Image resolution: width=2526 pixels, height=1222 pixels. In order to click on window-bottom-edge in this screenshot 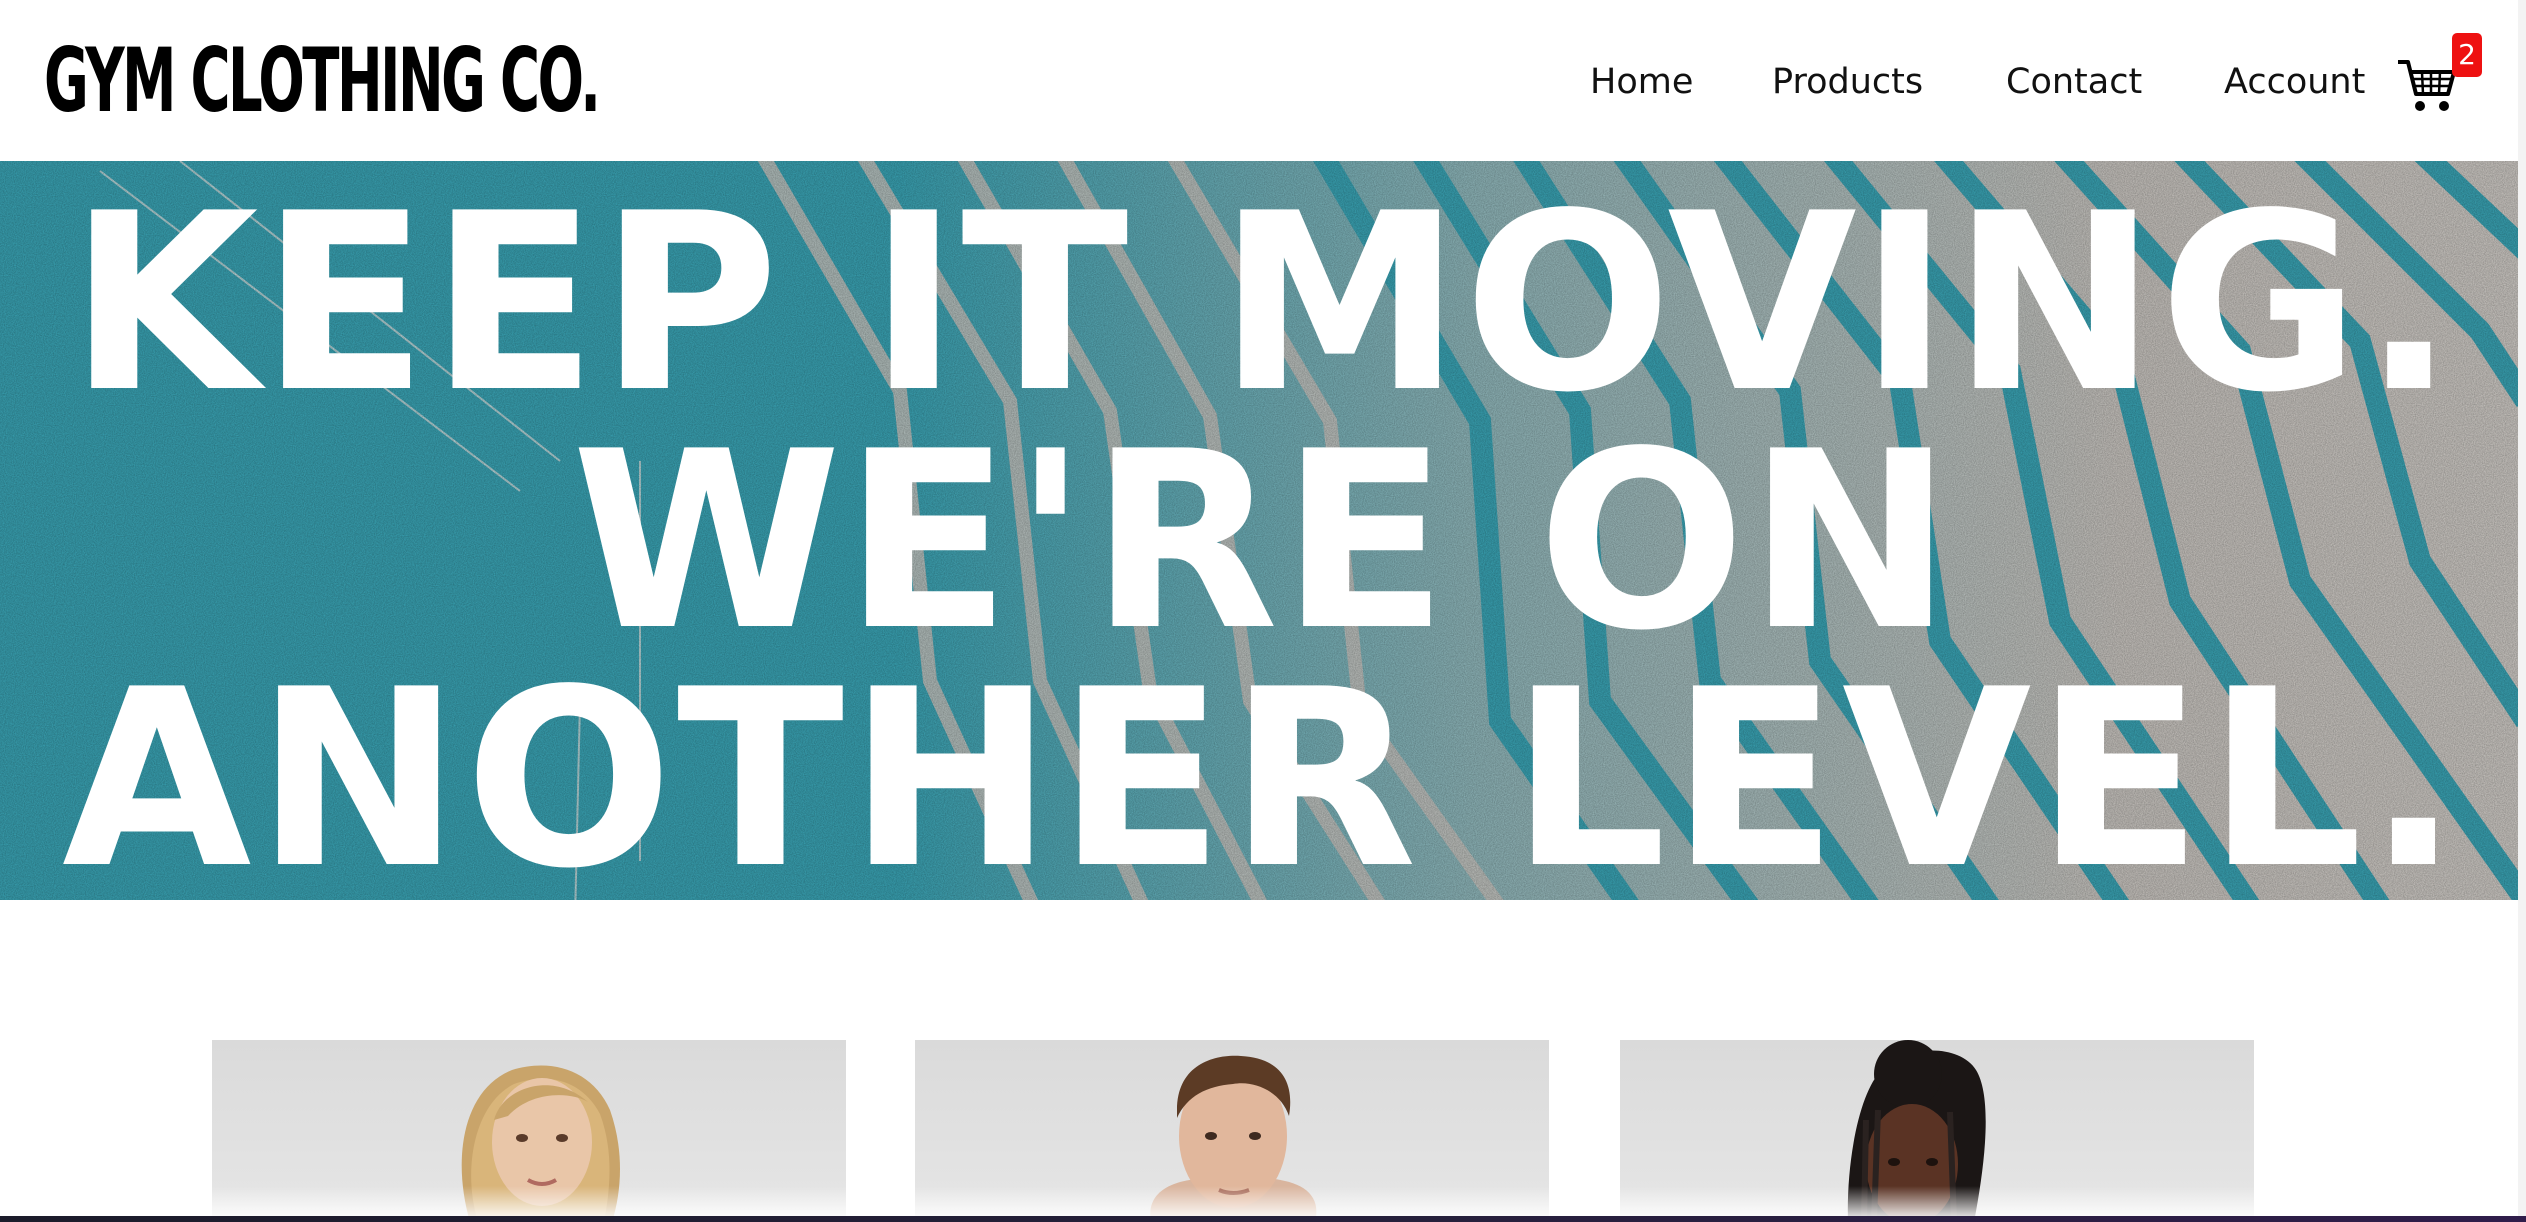, I will do `click(1263, 1219)`.